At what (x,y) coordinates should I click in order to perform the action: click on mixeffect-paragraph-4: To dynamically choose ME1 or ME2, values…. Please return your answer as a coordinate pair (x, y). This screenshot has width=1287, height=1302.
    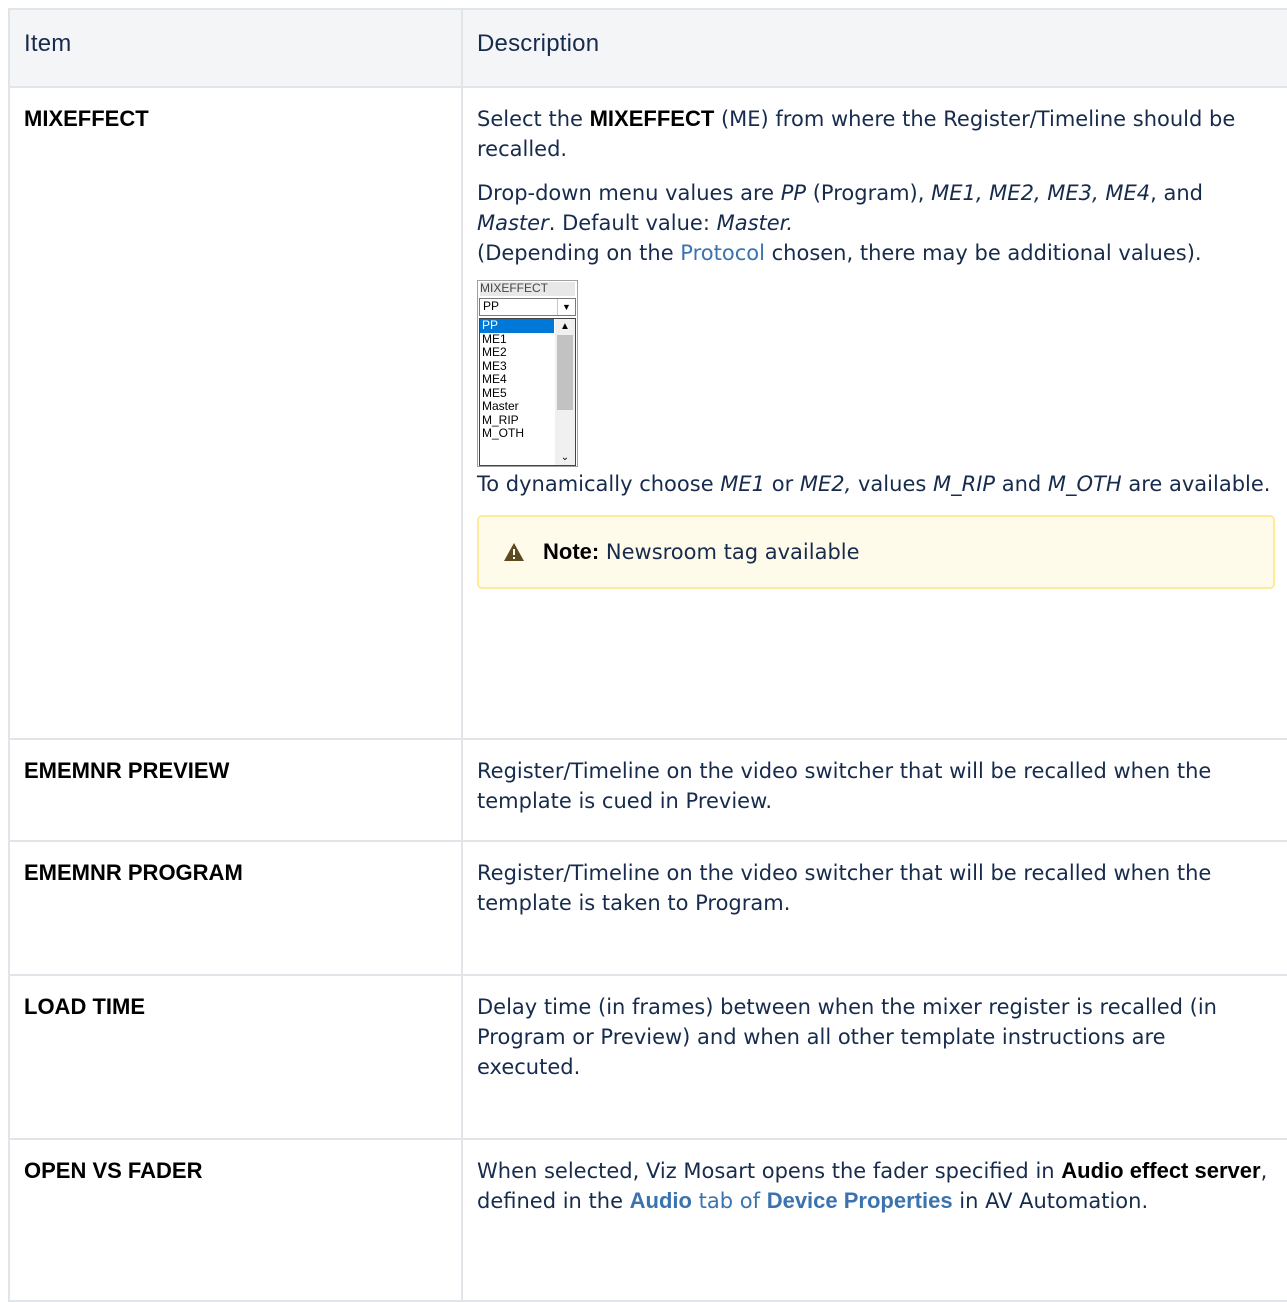
    Looking at the image, I should click on (874, 484).